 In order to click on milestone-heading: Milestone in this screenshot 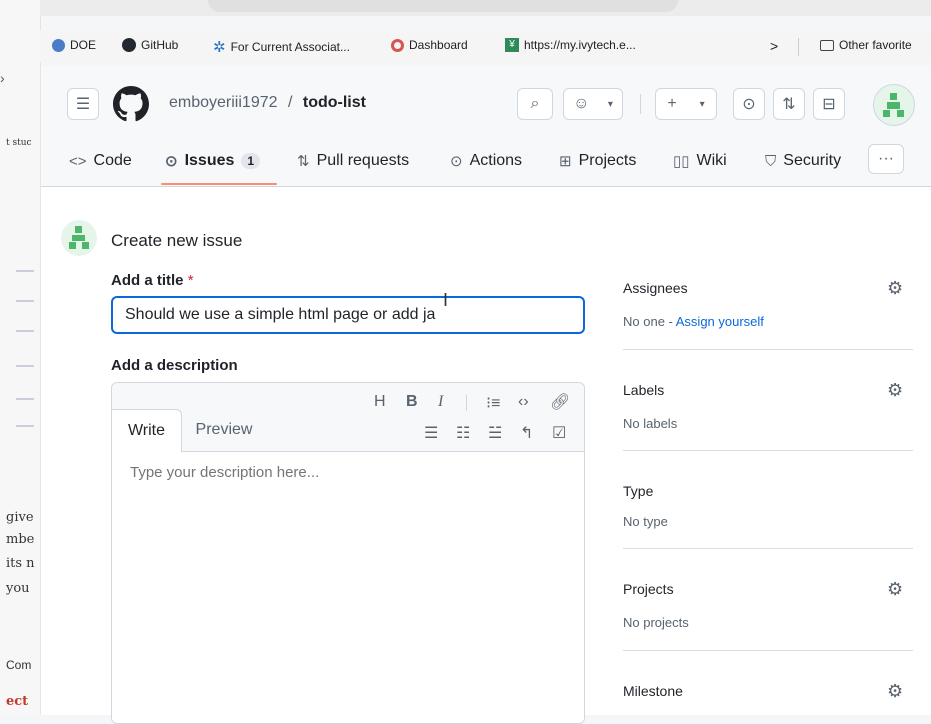, I will do `click(653, 691)`.